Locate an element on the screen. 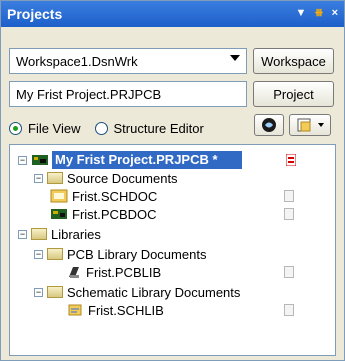 Image resolution: width=345 pixels, height=361 pixels. compile-button is located at coordinates (269, 125).